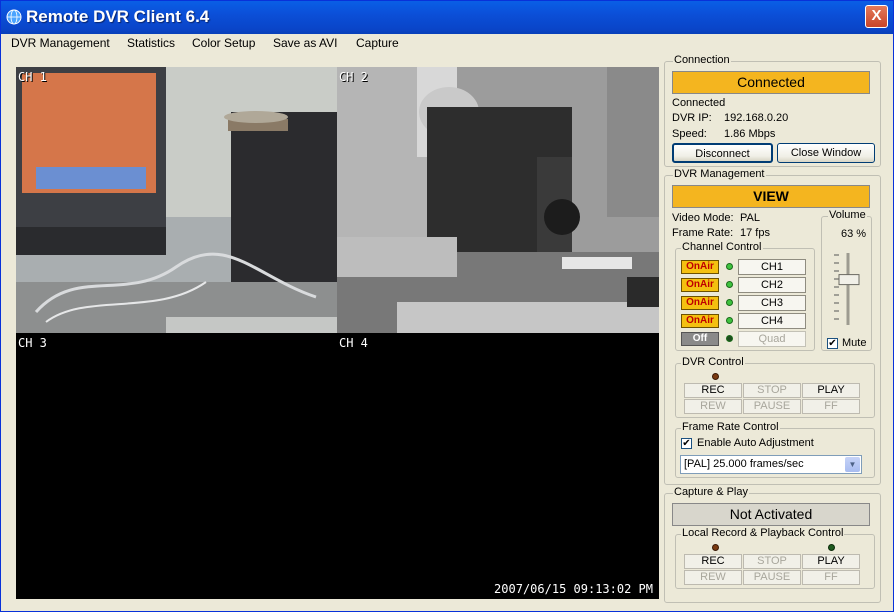 This screenshot has width=894, height=612. I want to click on local-play-indicator, so click(831, 547).